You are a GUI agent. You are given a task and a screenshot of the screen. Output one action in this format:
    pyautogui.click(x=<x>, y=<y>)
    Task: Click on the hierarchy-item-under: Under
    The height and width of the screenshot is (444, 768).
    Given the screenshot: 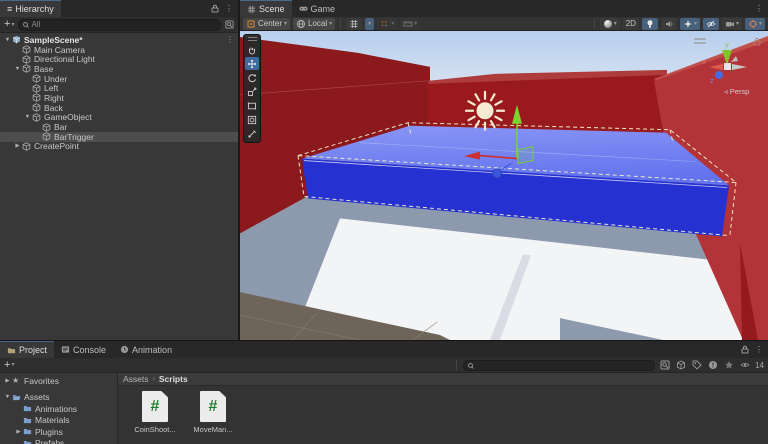 What is the action you would take?
    pyautogui.click(x=119, y=79)
    